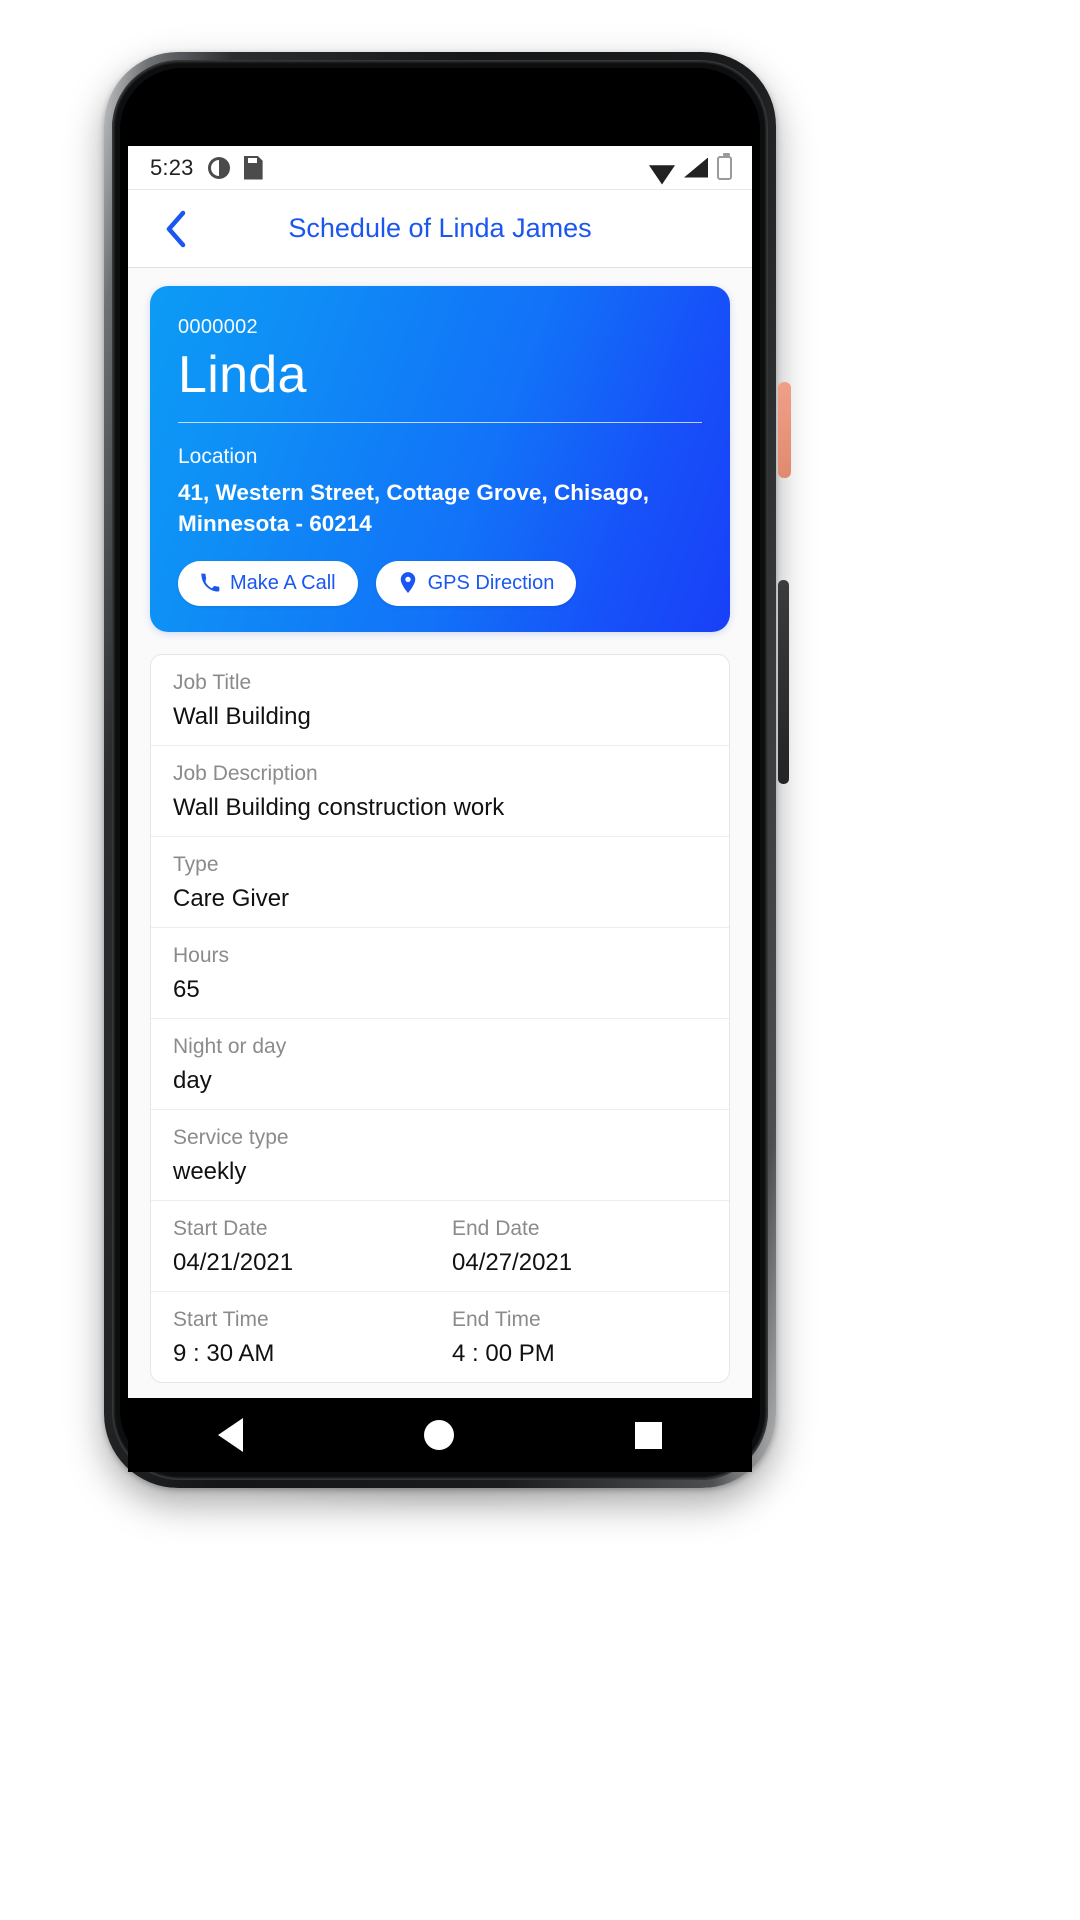 Image resolution: width=1080 pixels, height=1920 pixels. I want to click on android-nav-bar, so click(440, 1435).